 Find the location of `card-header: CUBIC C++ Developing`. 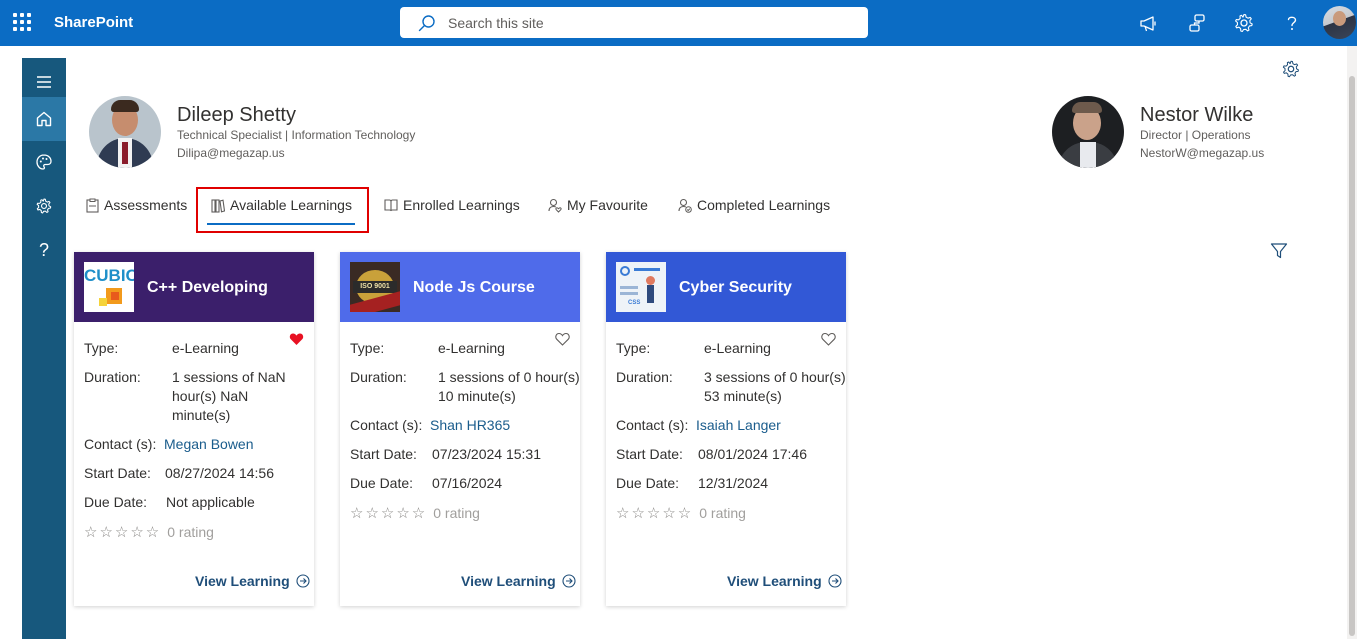

card-header: CUBIC C++ Developing is located at coordinates (194, 287).